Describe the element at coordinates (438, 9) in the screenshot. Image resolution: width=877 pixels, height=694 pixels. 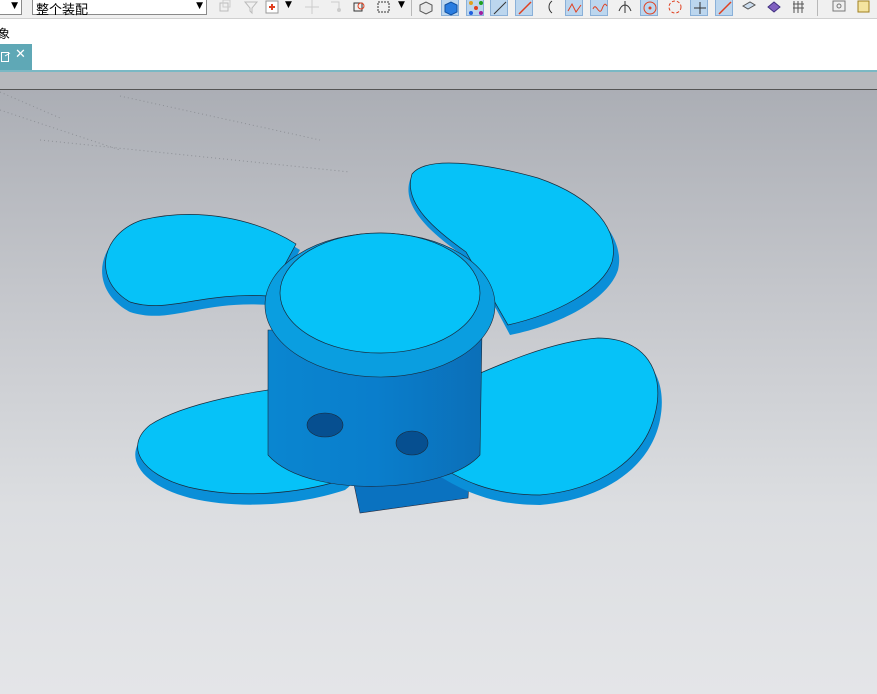
I see `toolbar: ▼ 整个装配 ▼ ▼ ▼` at that location.